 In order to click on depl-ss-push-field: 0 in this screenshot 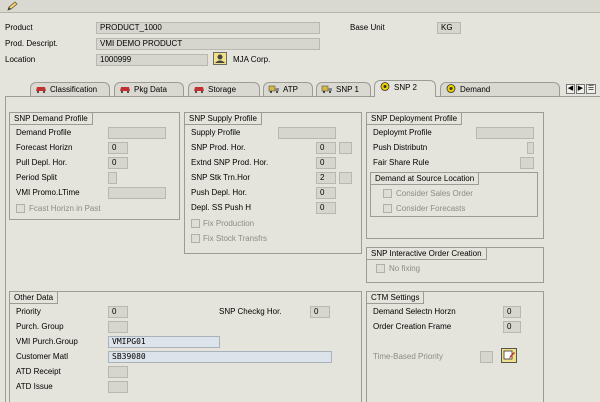, I will do `click(326, 208)`.